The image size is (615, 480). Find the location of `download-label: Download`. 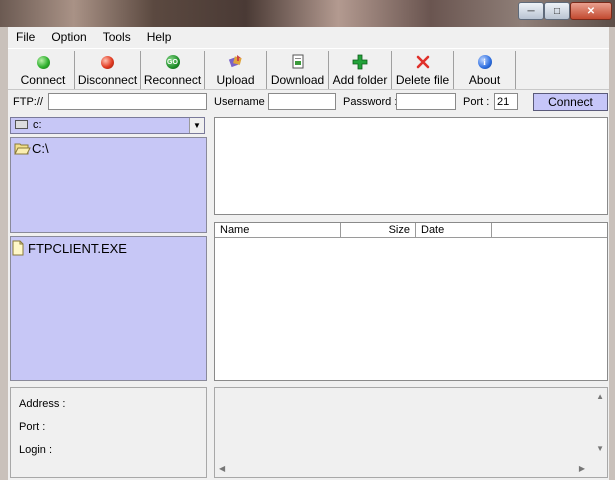

download-label: Download is located at coordinates (297, 80).